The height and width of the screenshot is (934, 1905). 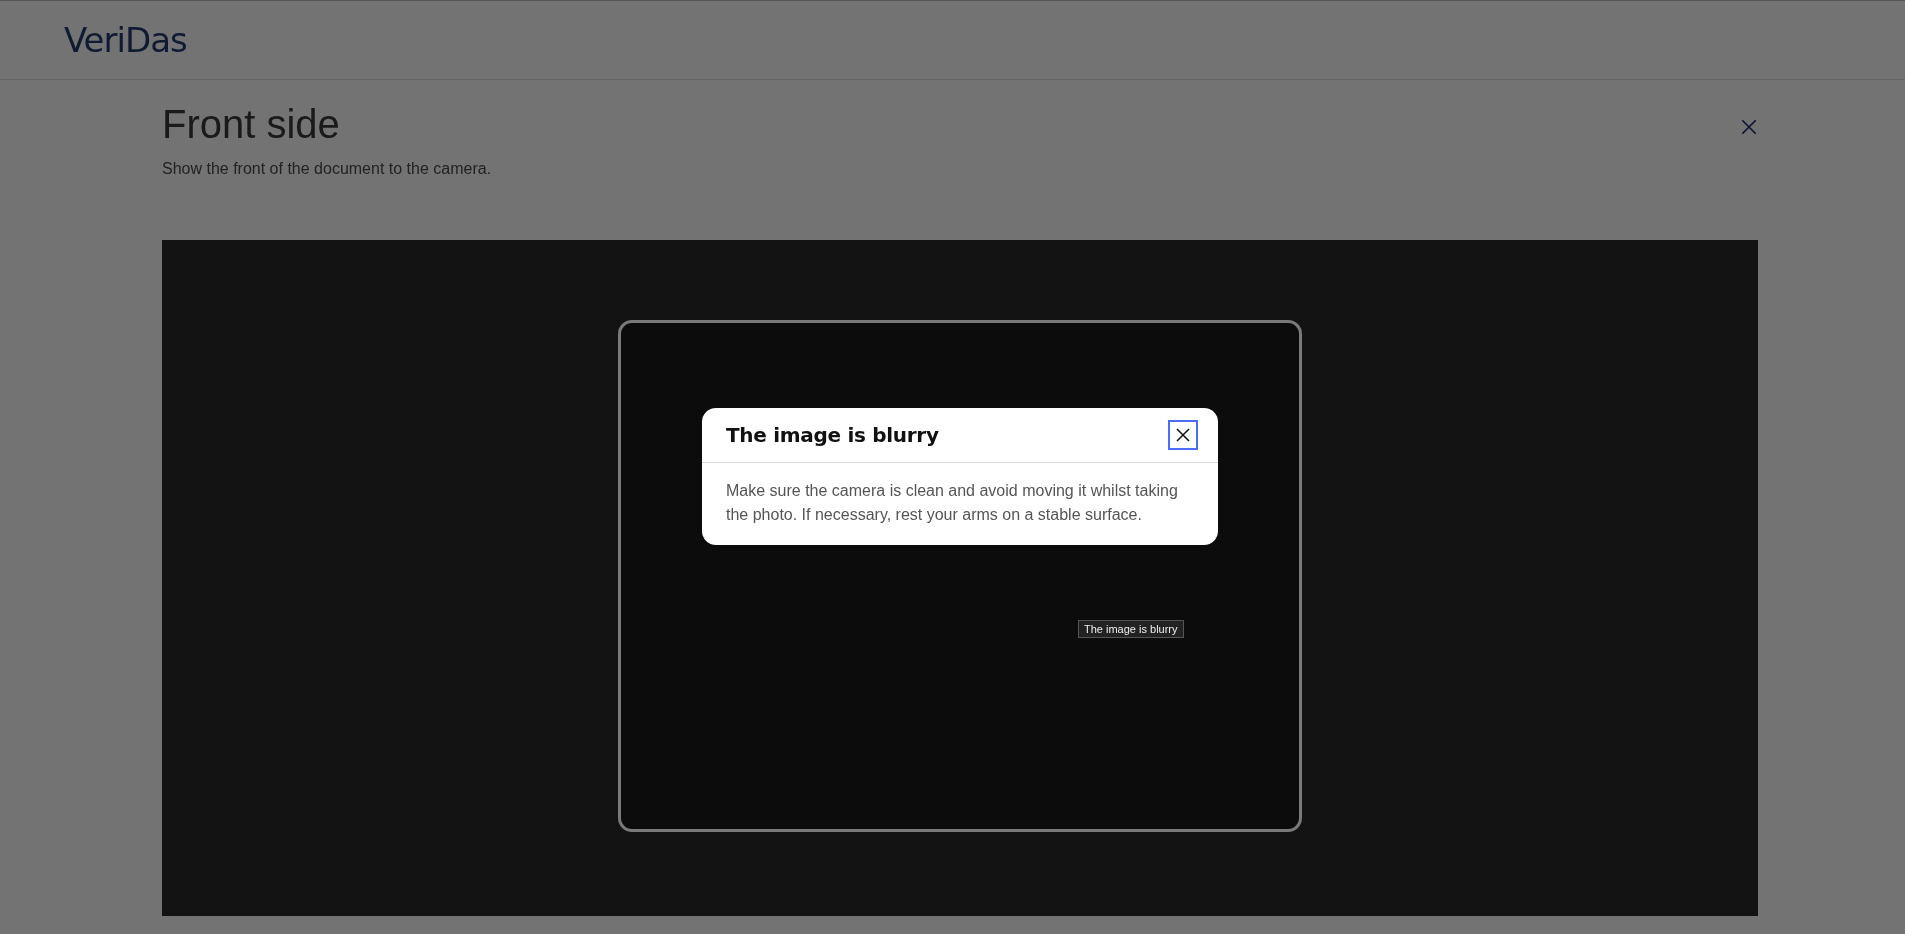 I want to click on page-title: Front side, so click(x=251, y=124).